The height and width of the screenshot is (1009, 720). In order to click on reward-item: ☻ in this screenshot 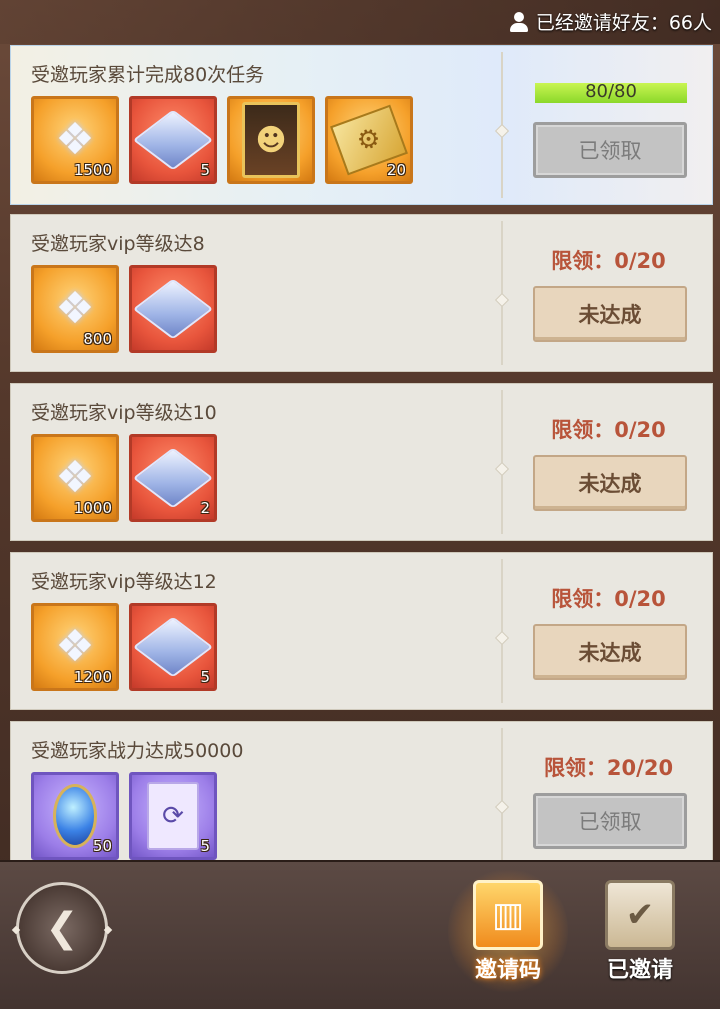, I will do `click(271, 140)`.